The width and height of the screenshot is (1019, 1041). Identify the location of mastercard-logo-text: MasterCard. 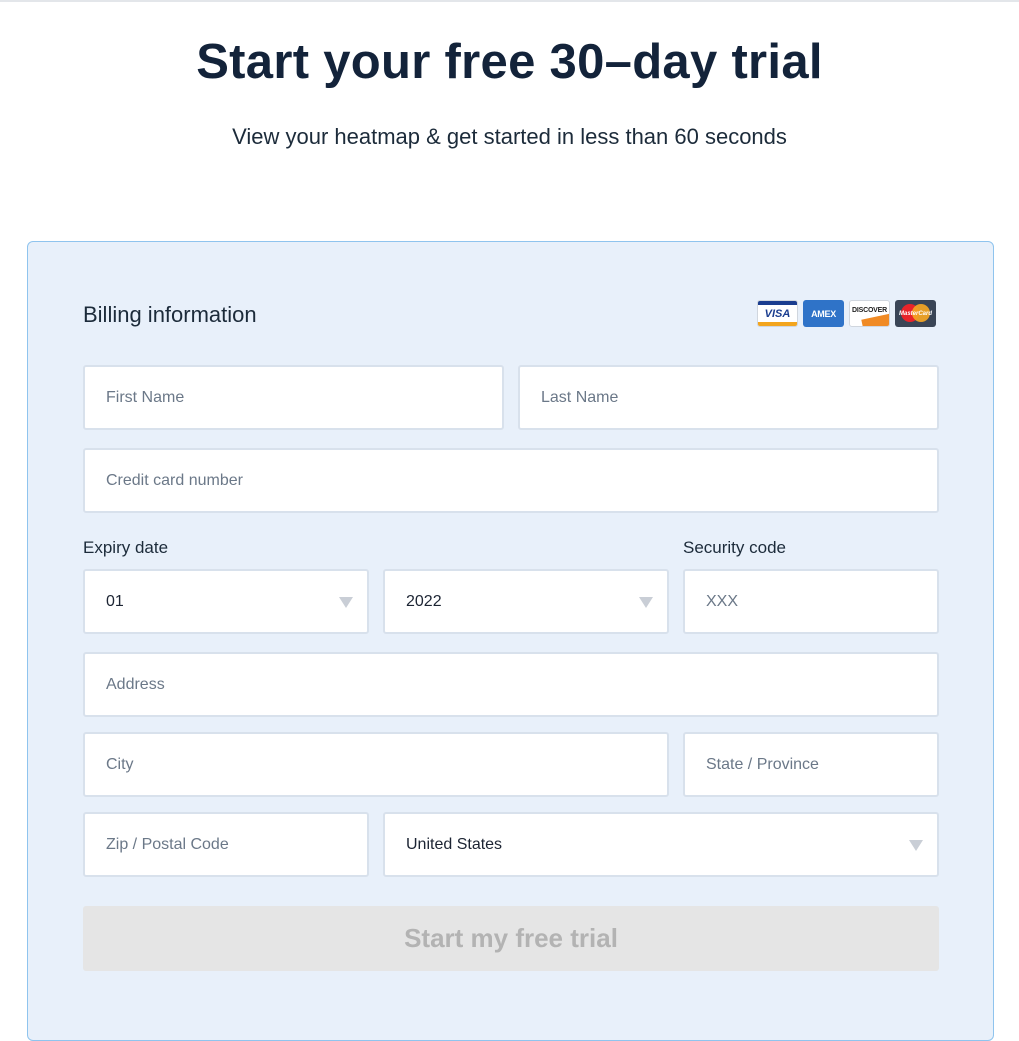
(915, 313).